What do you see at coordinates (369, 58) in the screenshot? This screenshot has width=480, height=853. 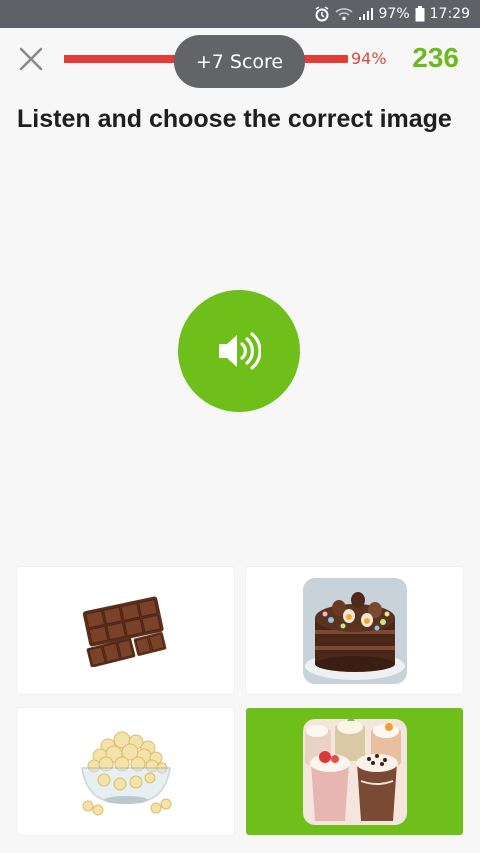 I see `progress-percent: 94%` at bounding box center [369, 58].